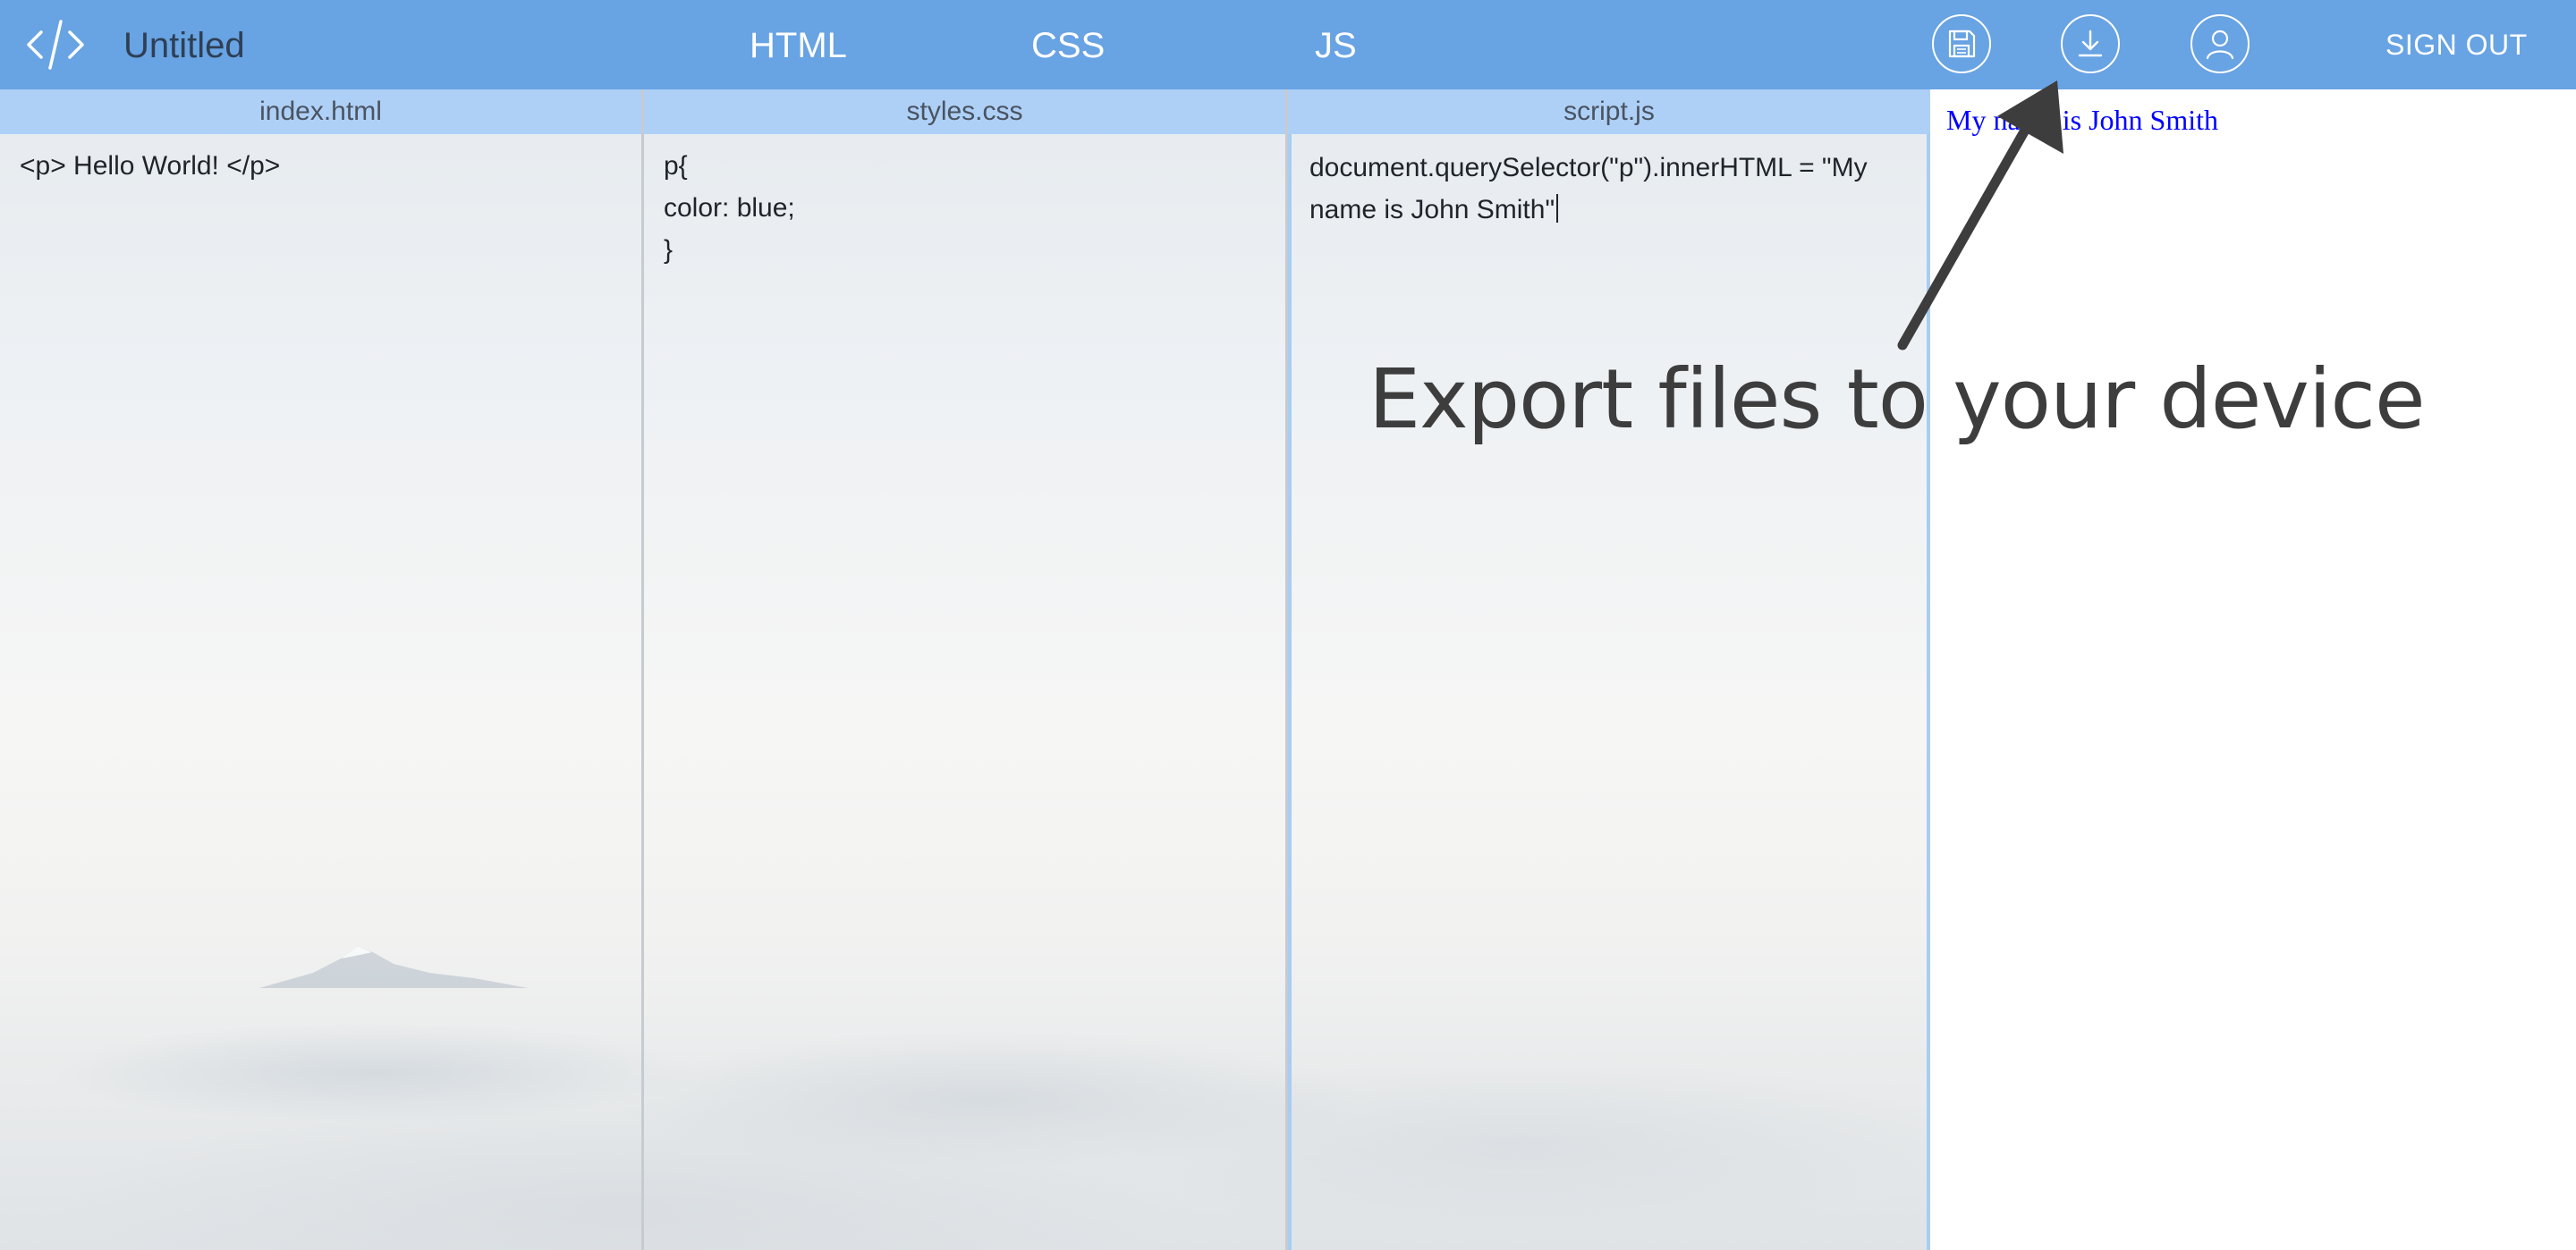 The width and height of the screenshot is (2576, 1250). I want to click on tutorial-arrow-icon, so click(1980, 216).